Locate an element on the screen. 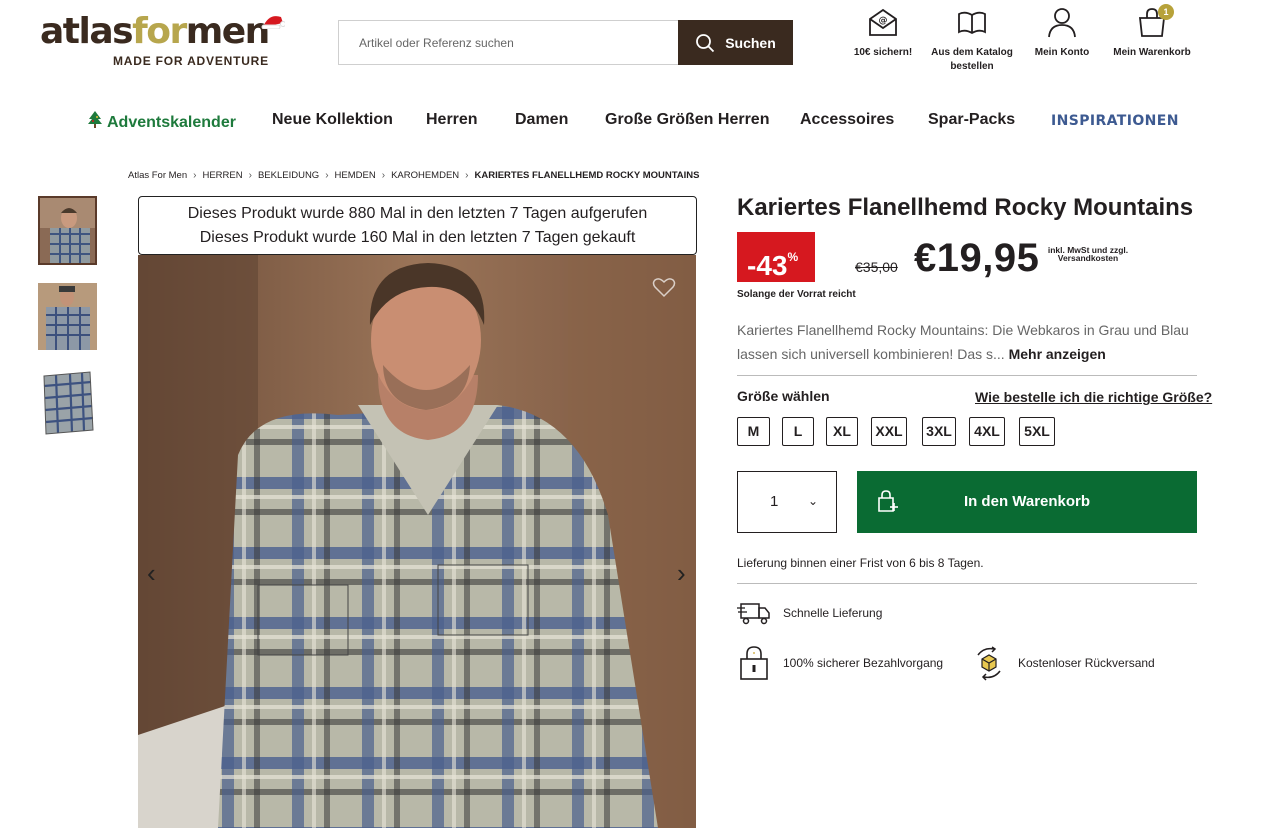 Image resolution: width=1269 pixels, height=828 pixels. size-option: XXL is located at coordinates (889, 431).